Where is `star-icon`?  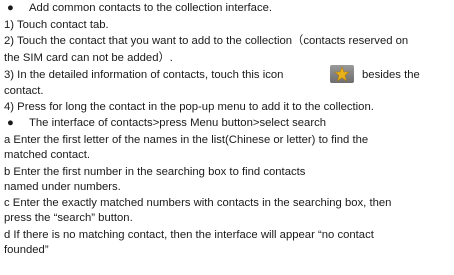
star-icon is located at coordinates (342, 74).